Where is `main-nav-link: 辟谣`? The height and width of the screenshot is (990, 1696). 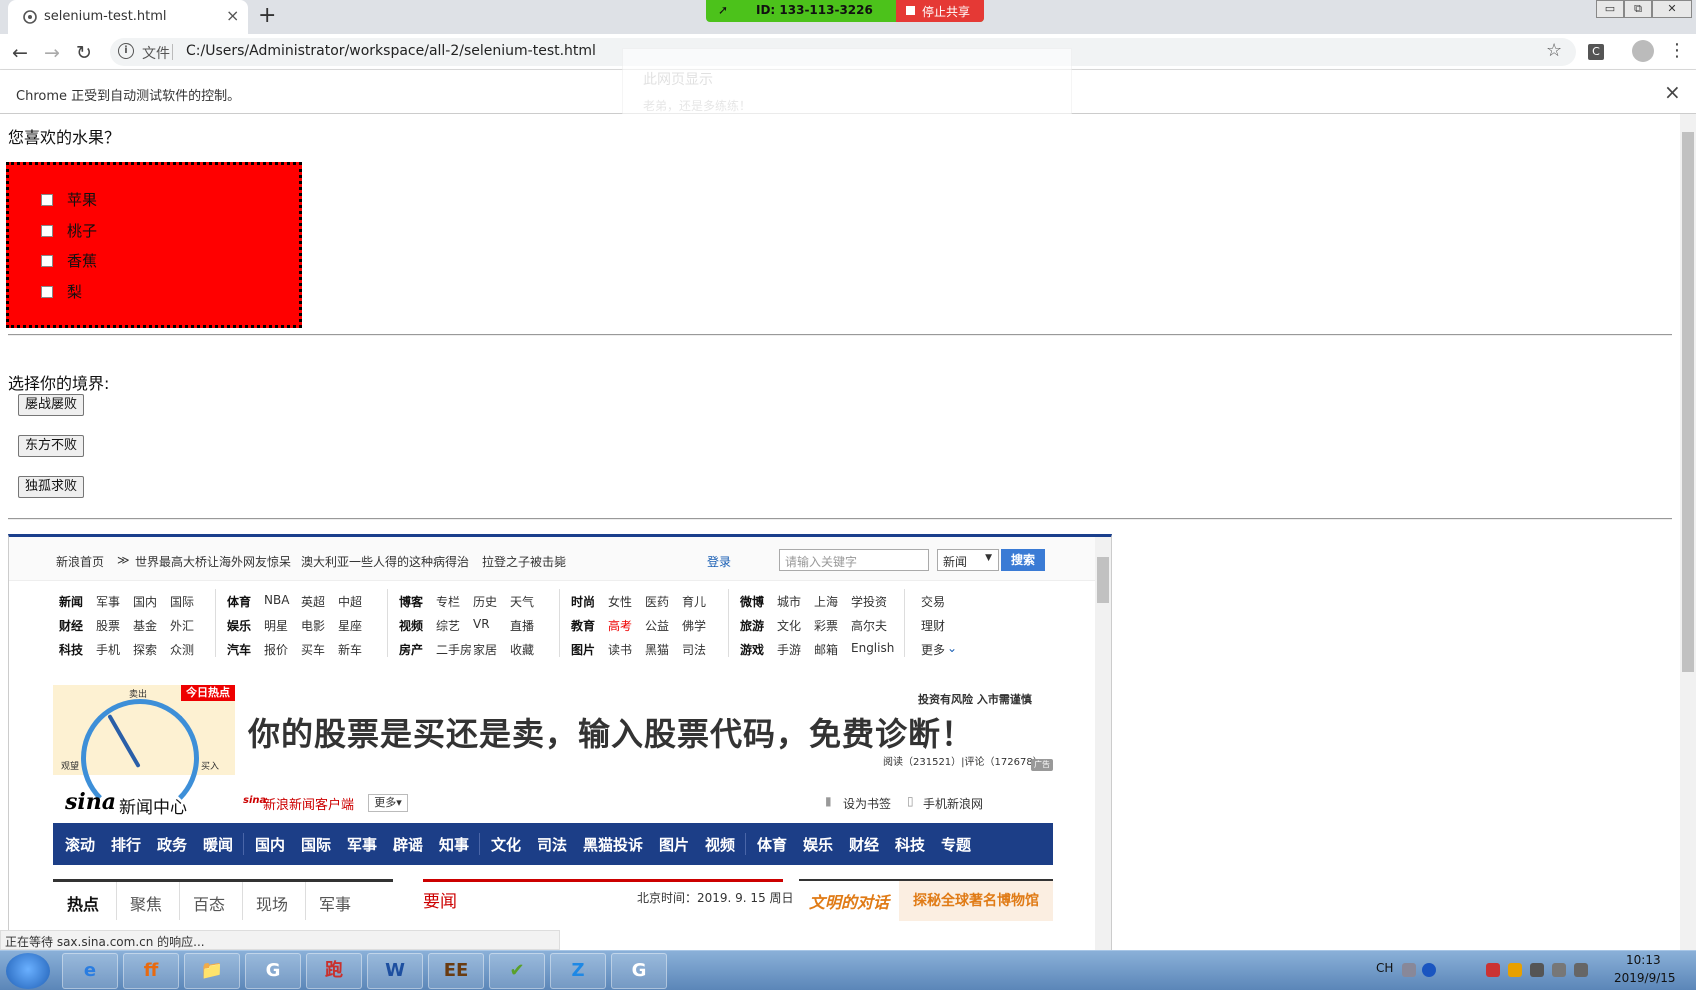 main-nav-link: 辟谣 is located at coordinates (408, 844).